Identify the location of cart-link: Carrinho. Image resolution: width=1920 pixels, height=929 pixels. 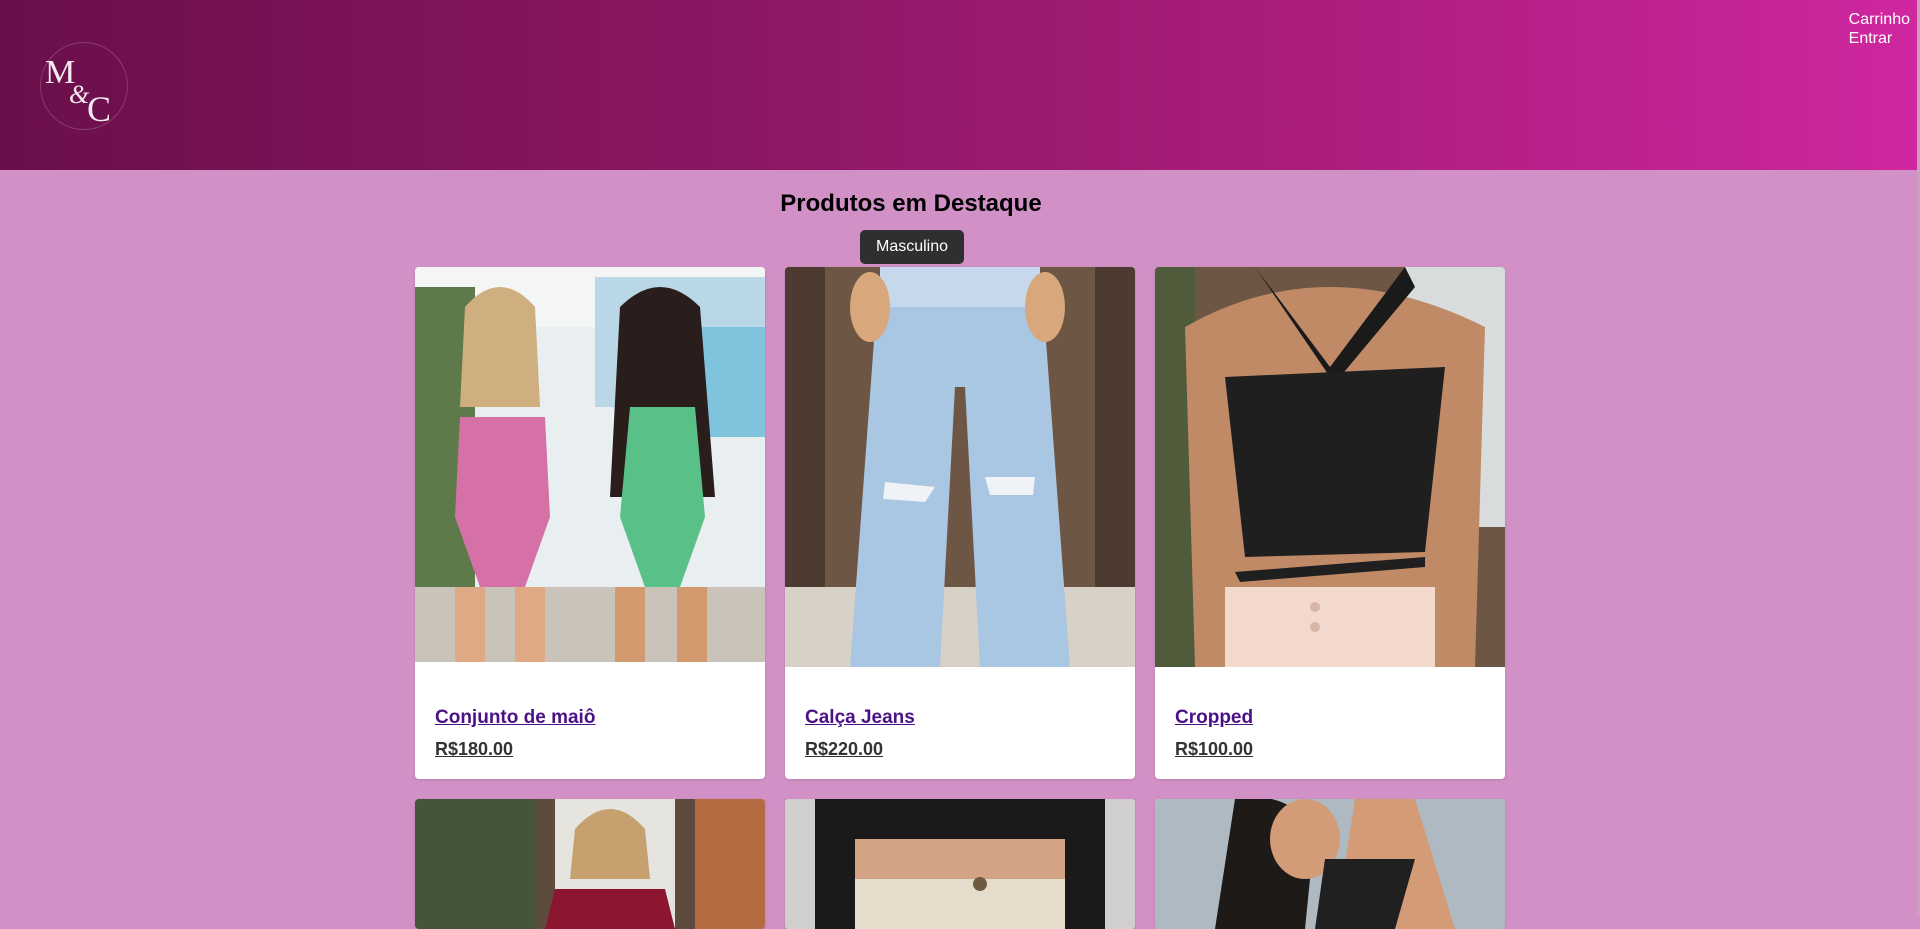
(1879, 19).